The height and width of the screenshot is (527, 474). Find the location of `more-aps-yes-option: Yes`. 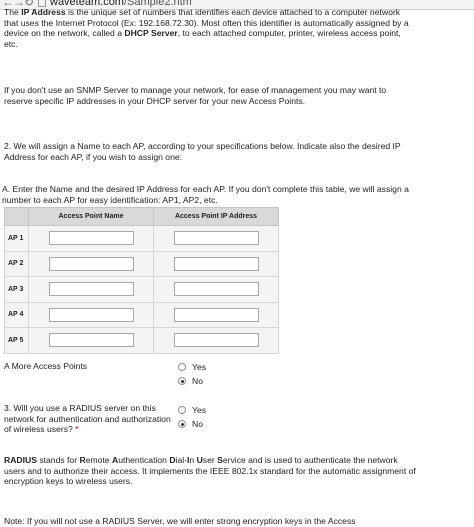

more-aps-yes-option: Yes is located at coordinates (192, 367).